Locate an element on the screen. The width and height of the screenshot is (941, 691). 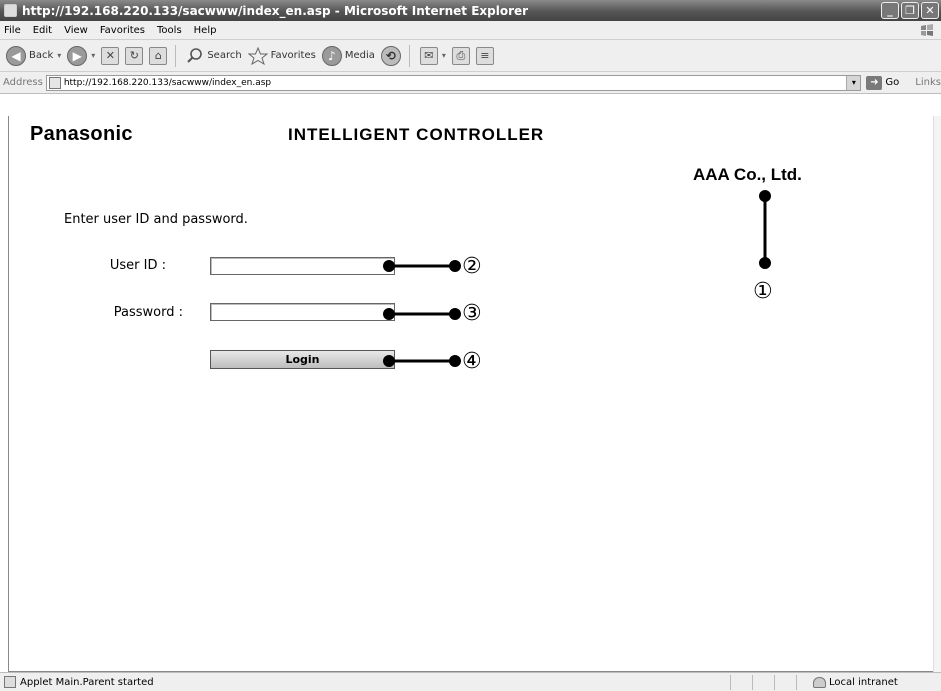
search-button: Search is located at coordinates (214, 56).